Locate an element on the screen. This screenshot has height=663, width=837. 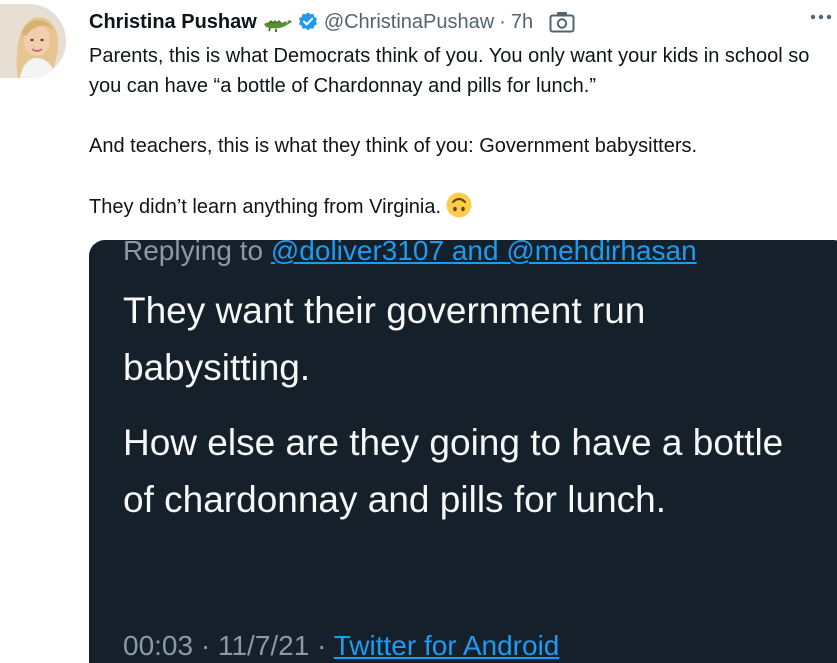
mention-conjunction: and is located at coordinates (475, 253).